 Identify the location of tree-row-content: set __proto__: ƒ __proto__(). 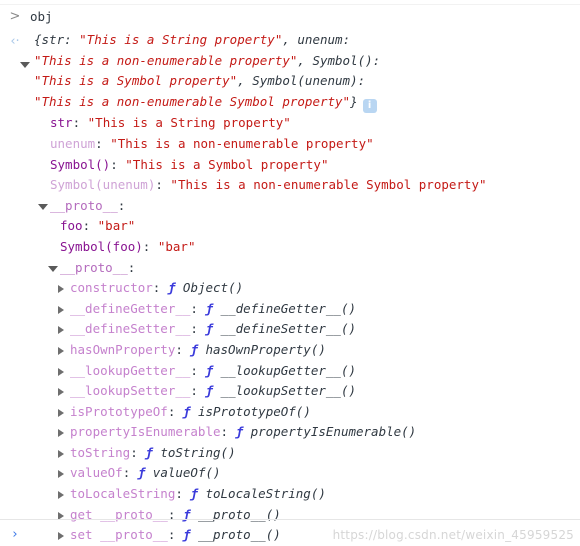
(175, 535).